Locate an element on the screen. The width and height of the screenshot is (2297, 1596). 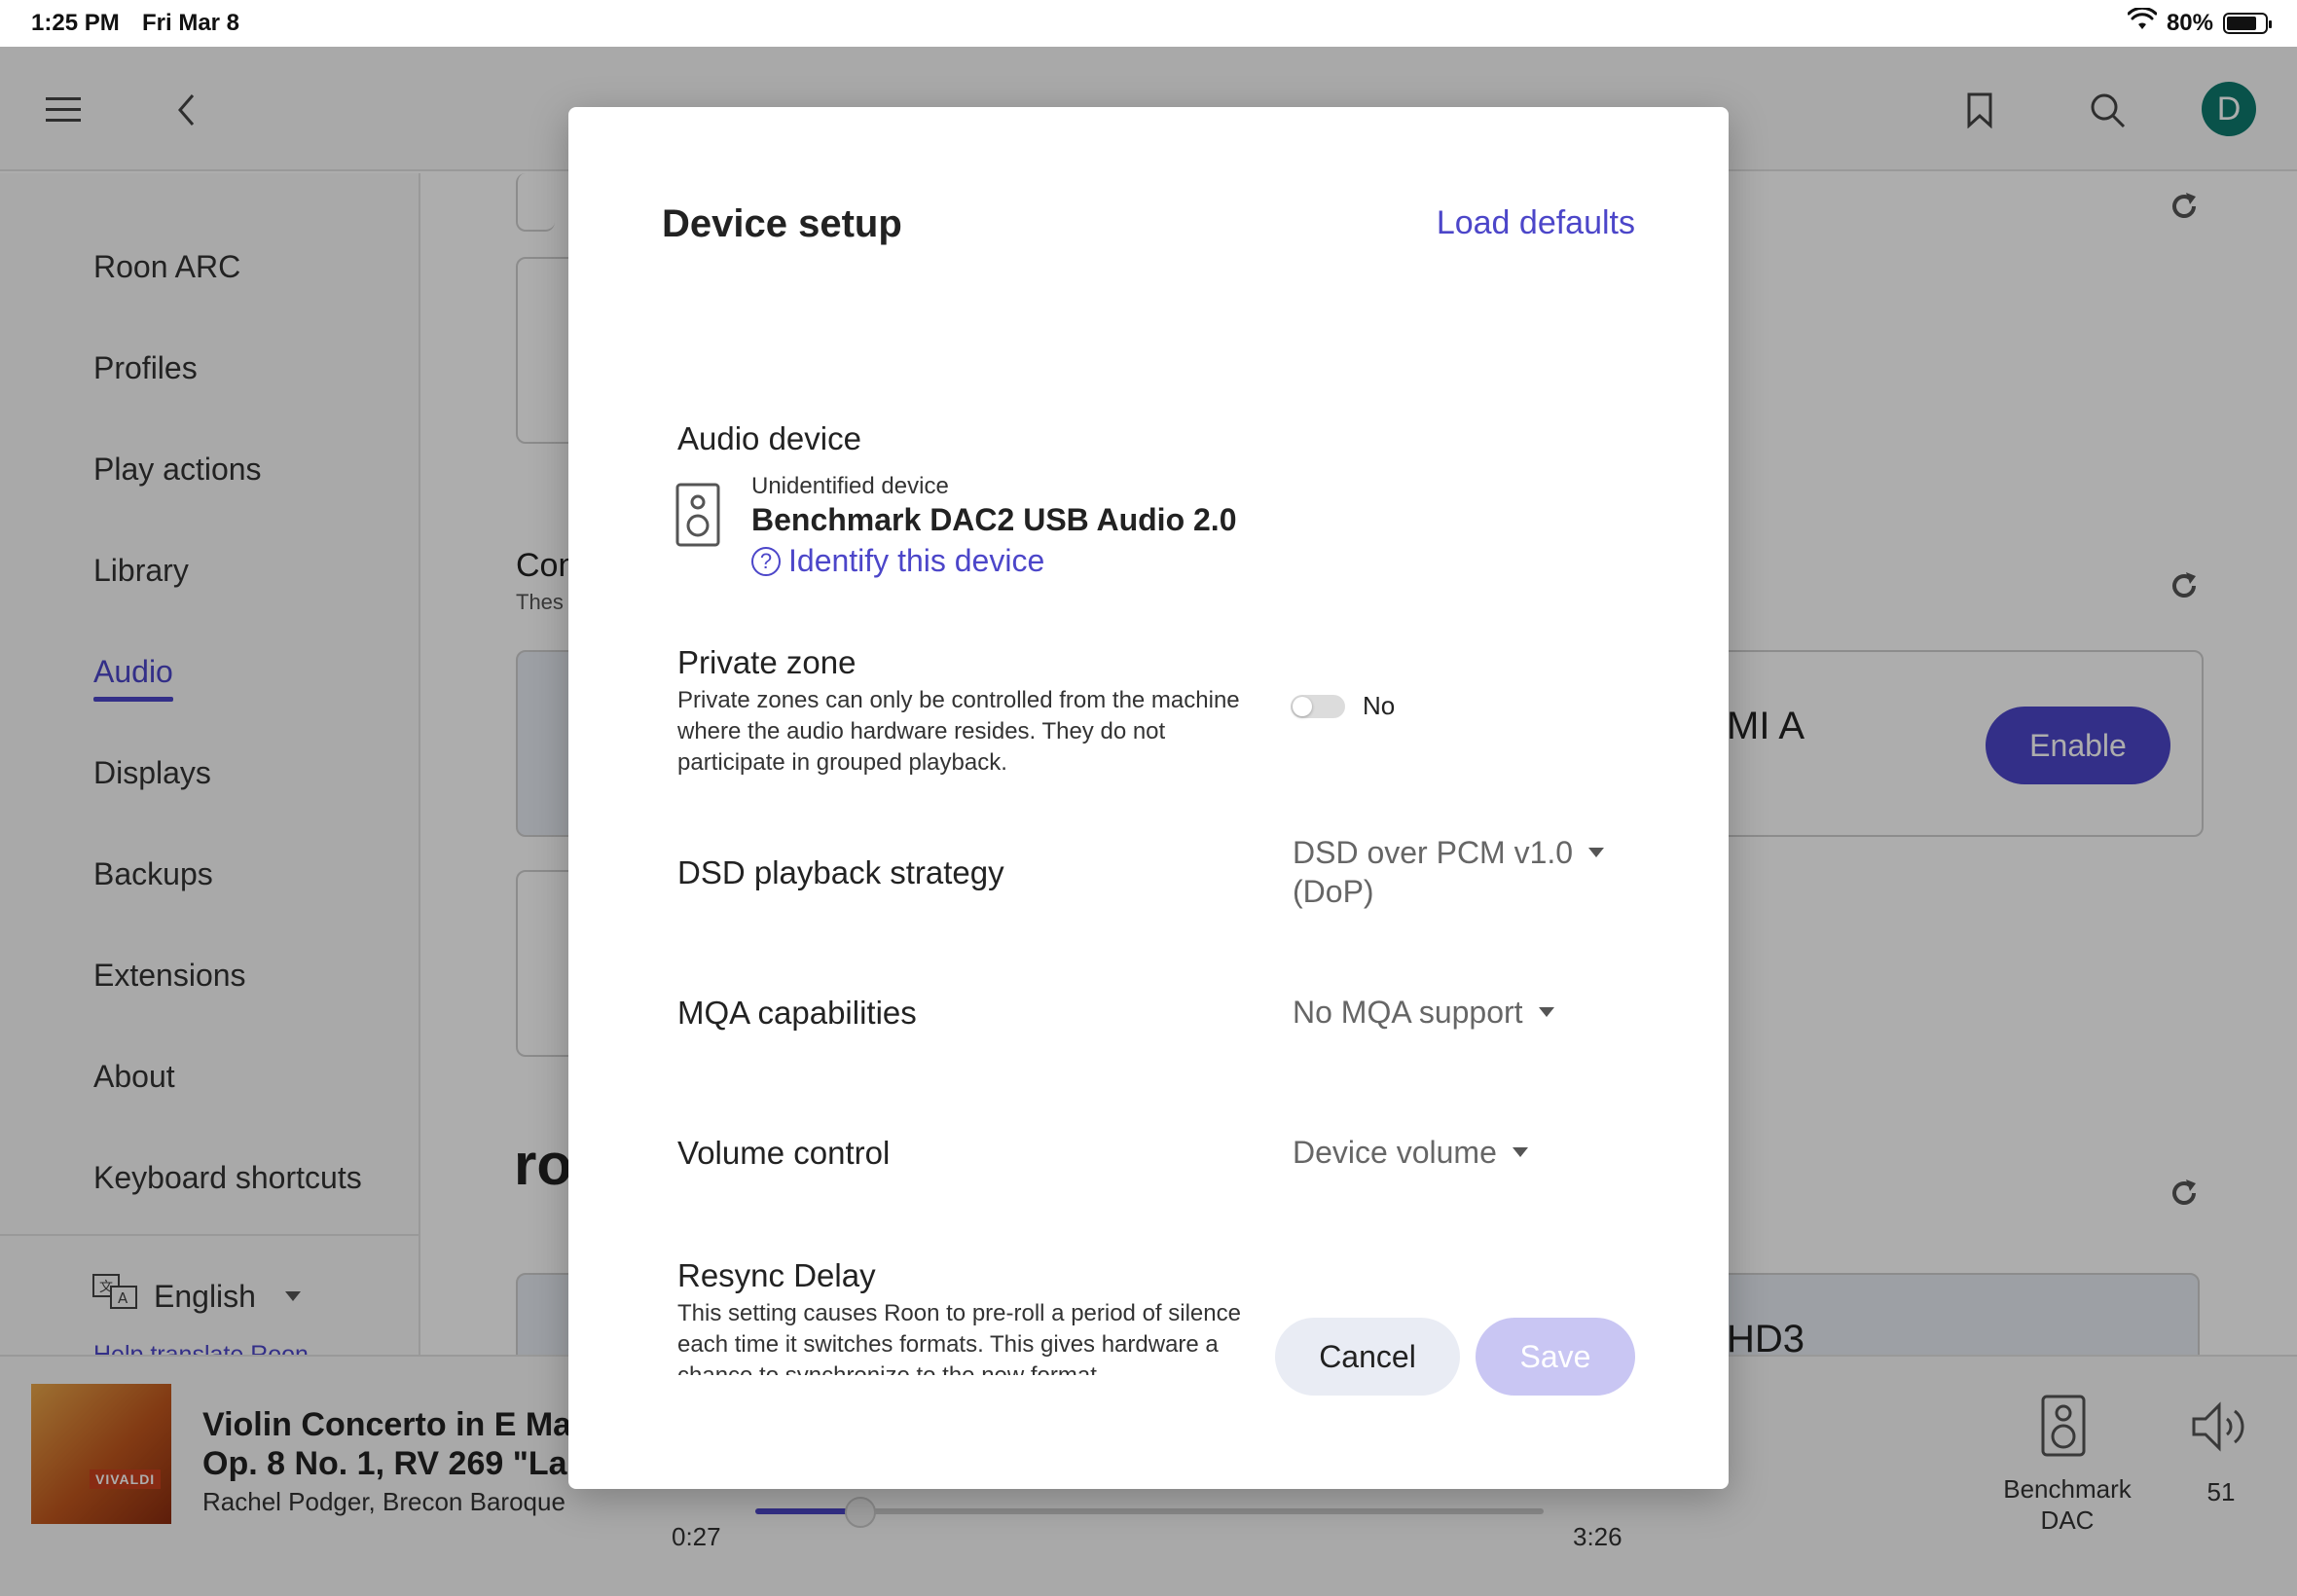
volume-control-select: Device volume is located at coordinates (1410, 1152).